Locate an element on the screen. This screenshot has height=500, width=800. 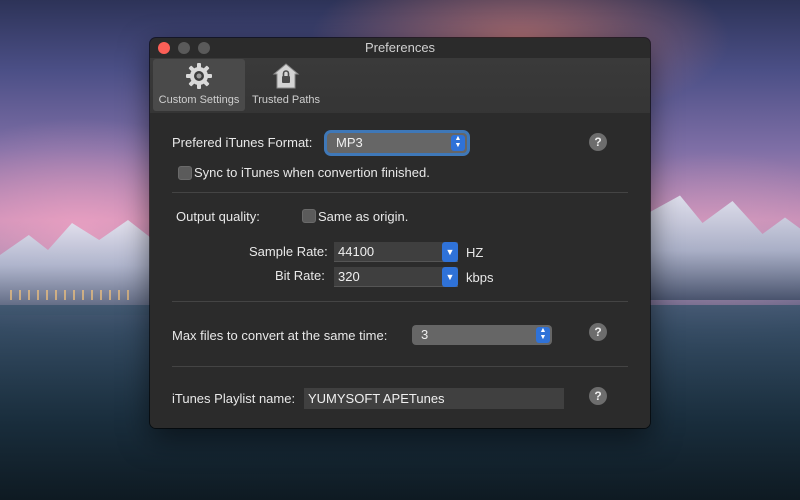
output-quality-label: Output quality: is located at coordinates (218, 216).